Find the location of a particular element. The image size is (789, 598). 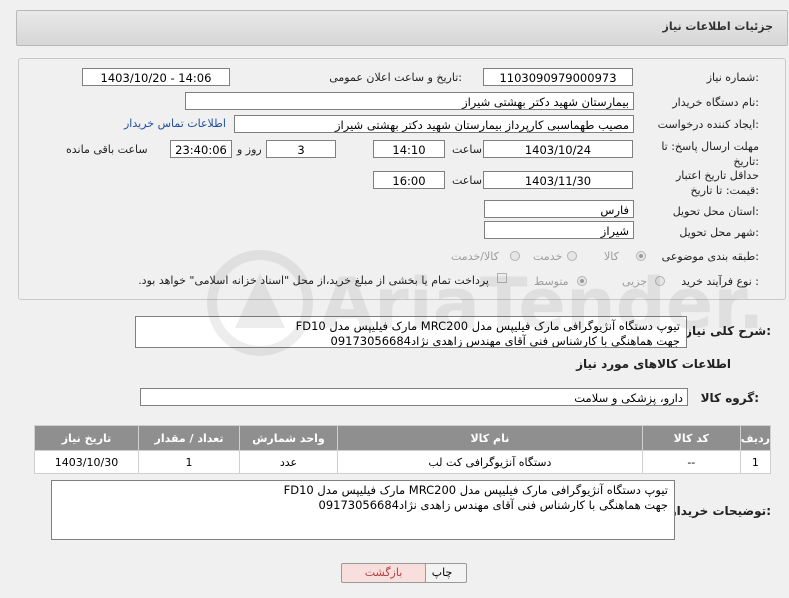

category-radio-goods-service is located at coordinates (515, 256).